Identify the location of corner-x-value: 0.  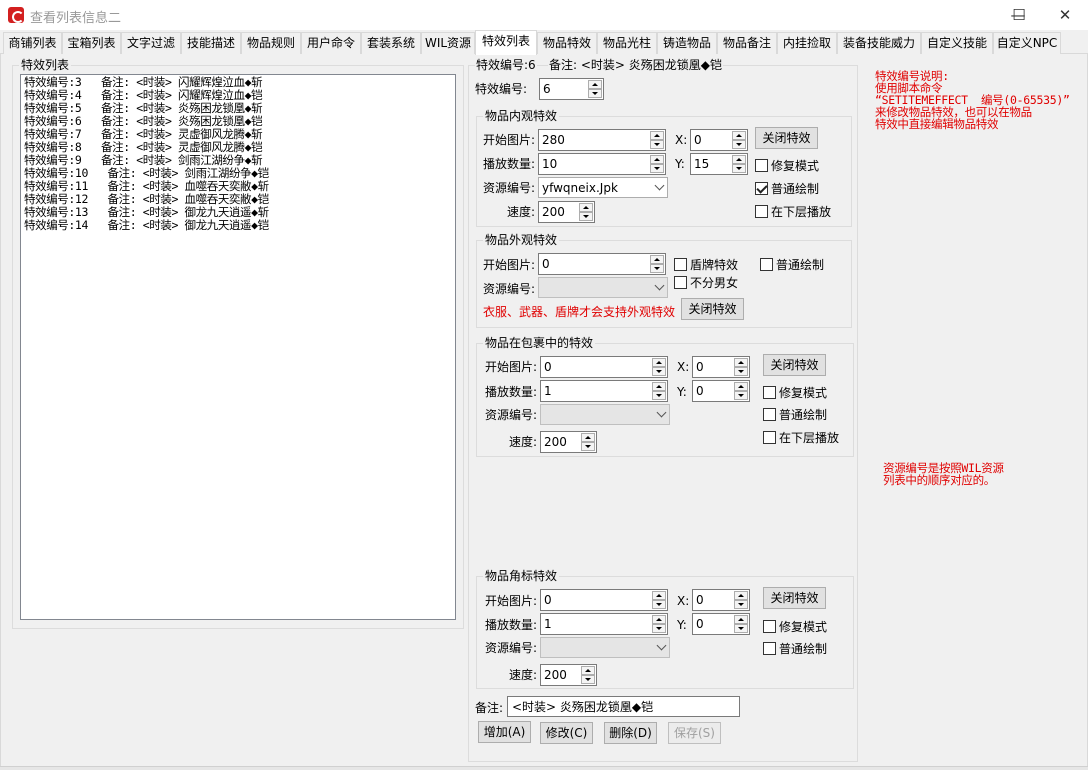
(700, 600).